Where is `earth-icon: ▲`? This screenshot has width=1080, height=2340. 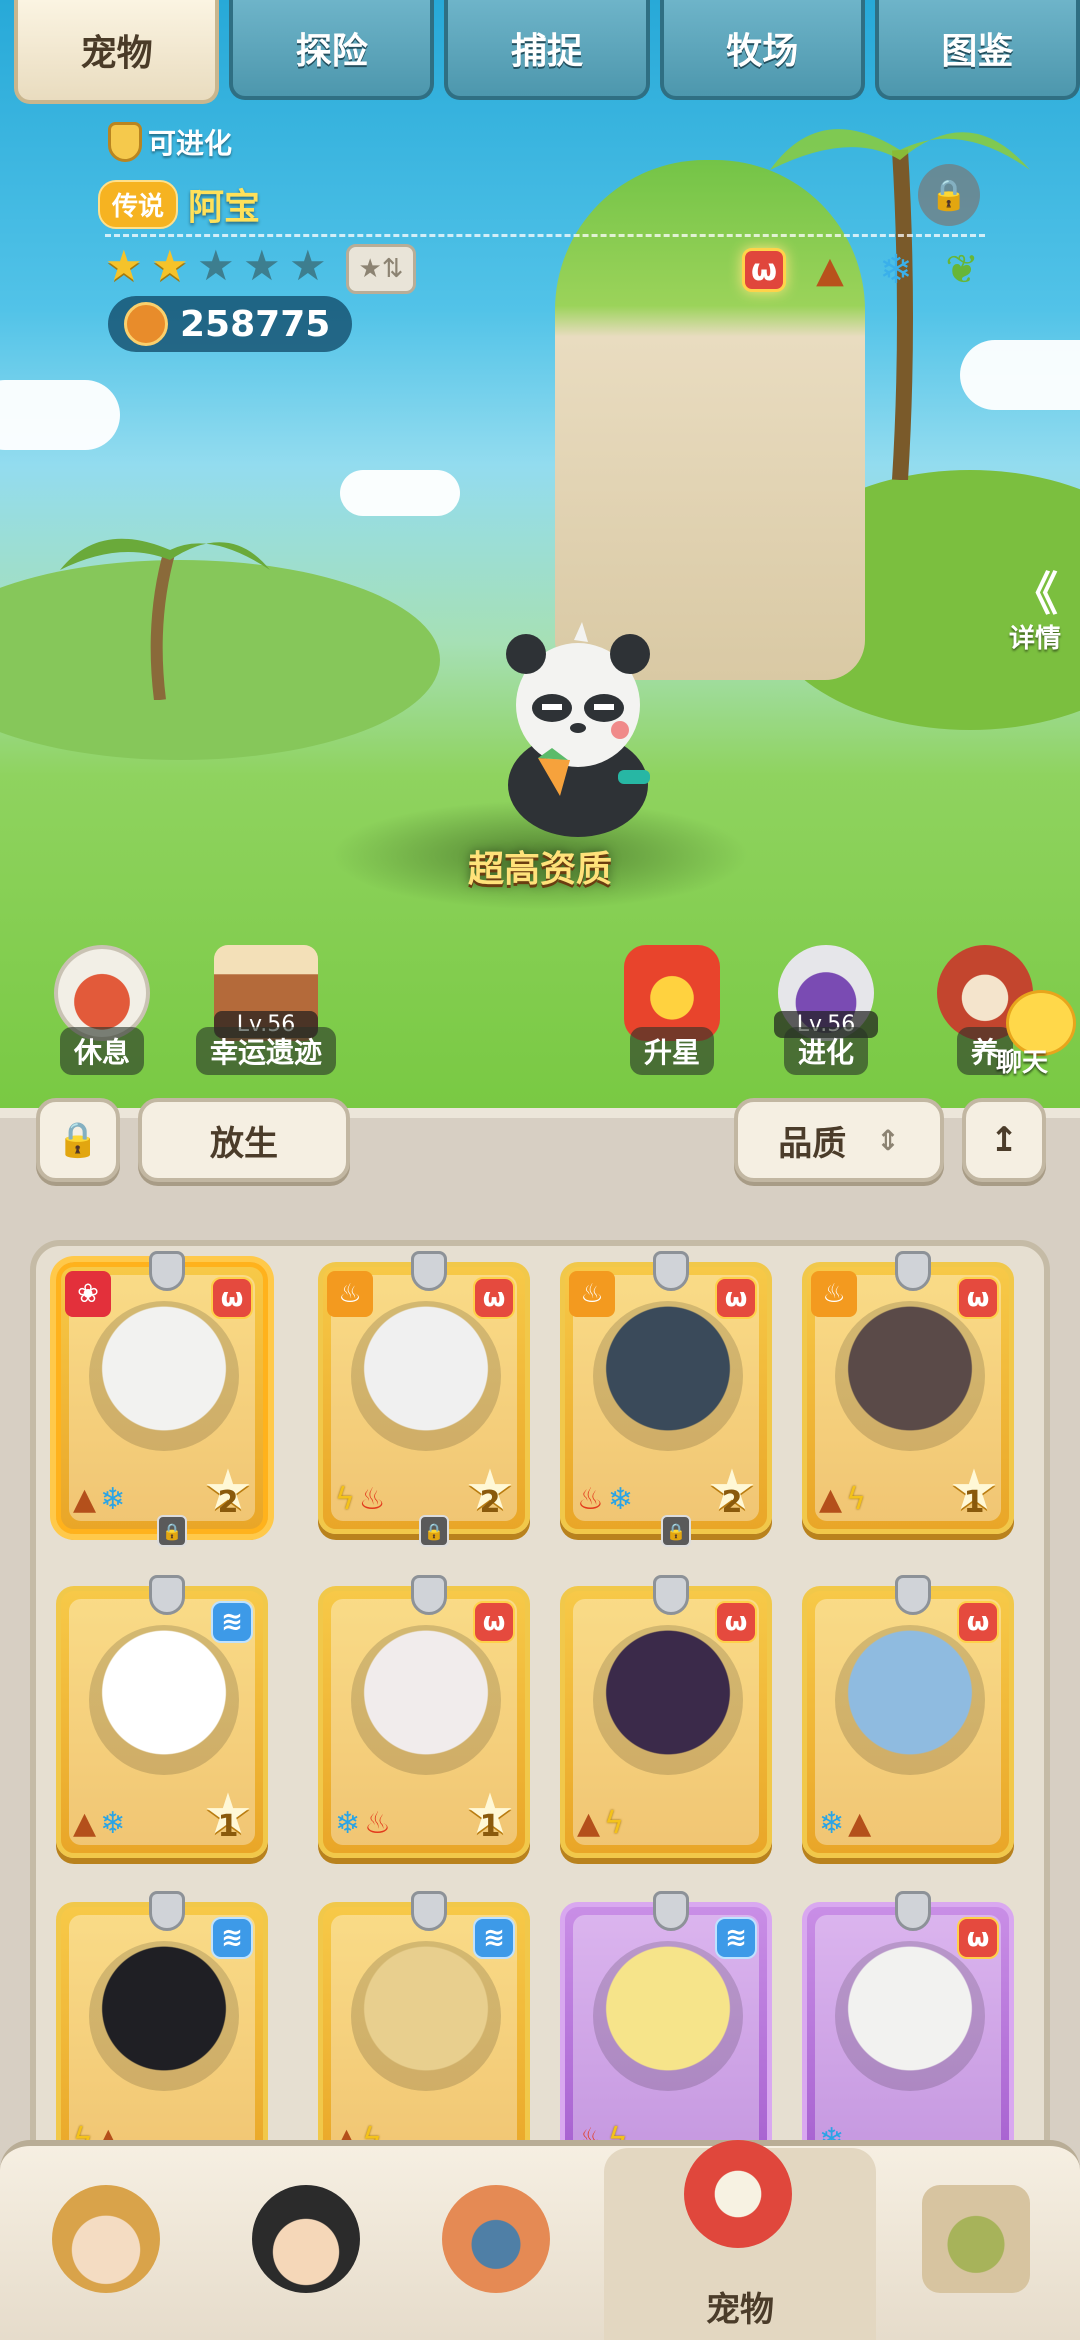
earth-icon: ▲ is located at coordinates (85, 1499).